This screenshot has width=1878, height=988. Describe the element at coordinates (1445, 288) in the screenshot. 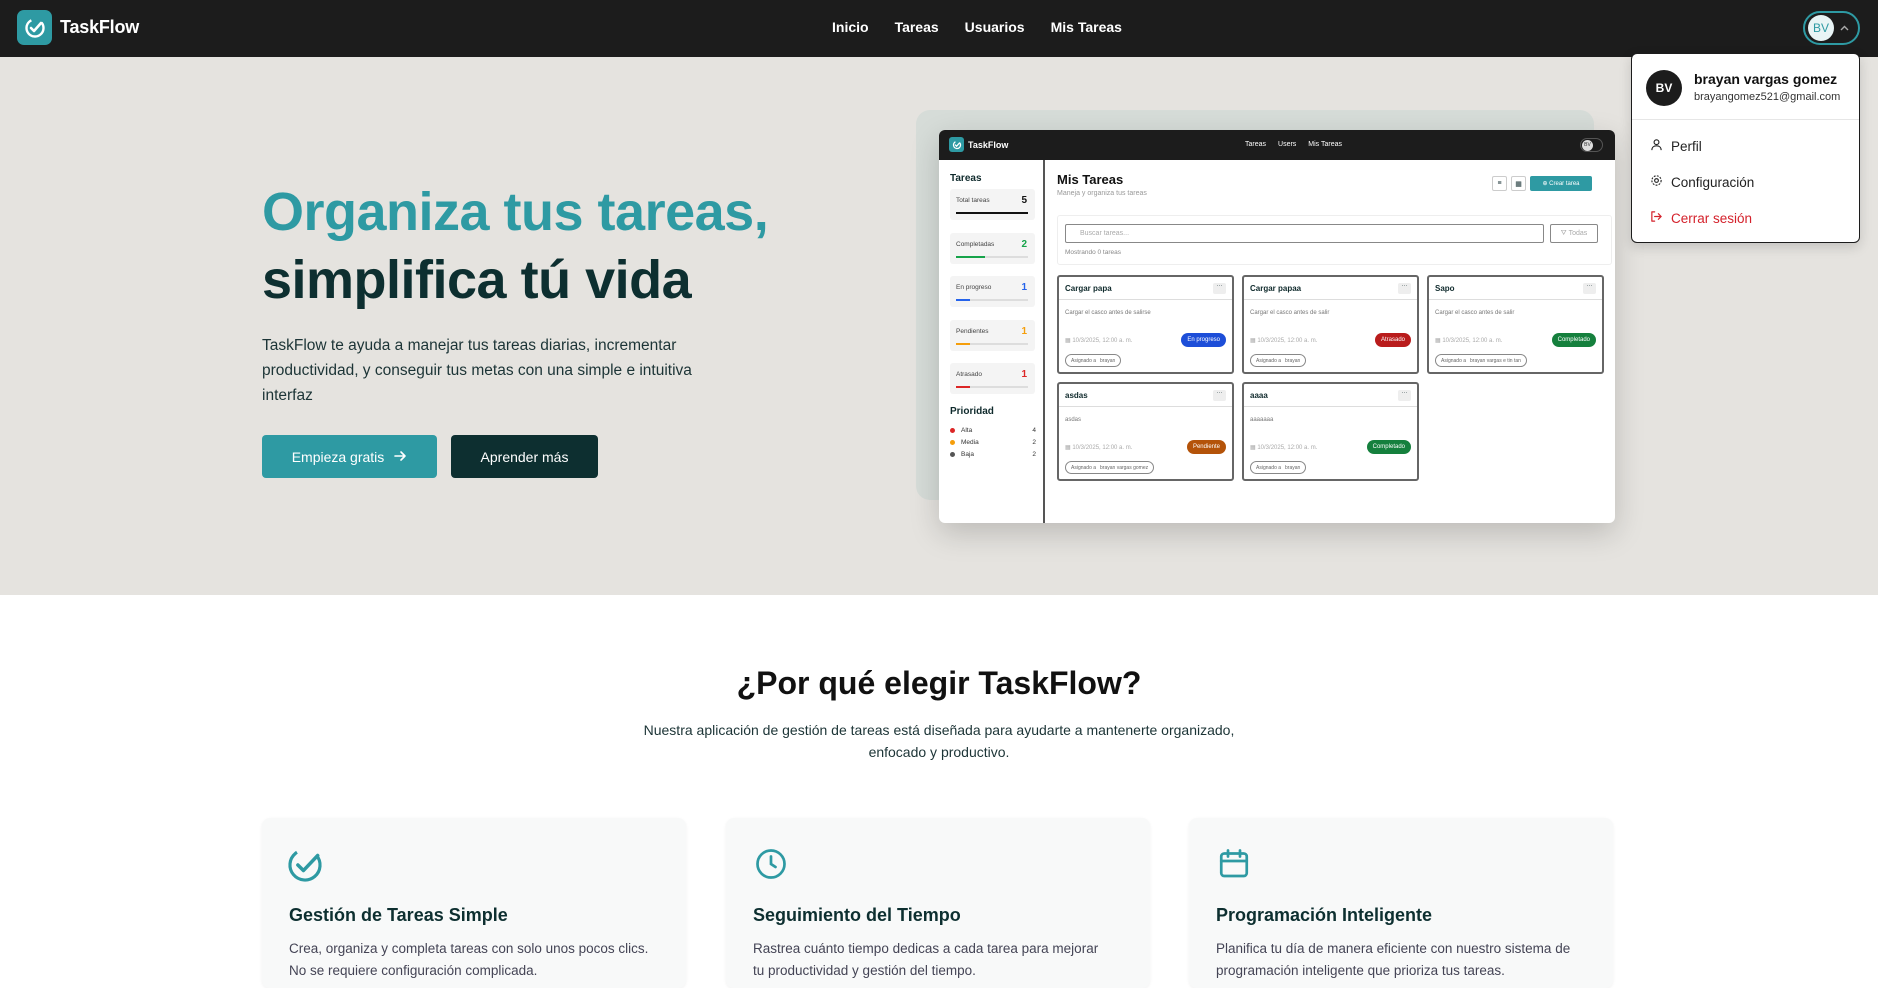

I see `preview-task-title: Sapo` at that location.